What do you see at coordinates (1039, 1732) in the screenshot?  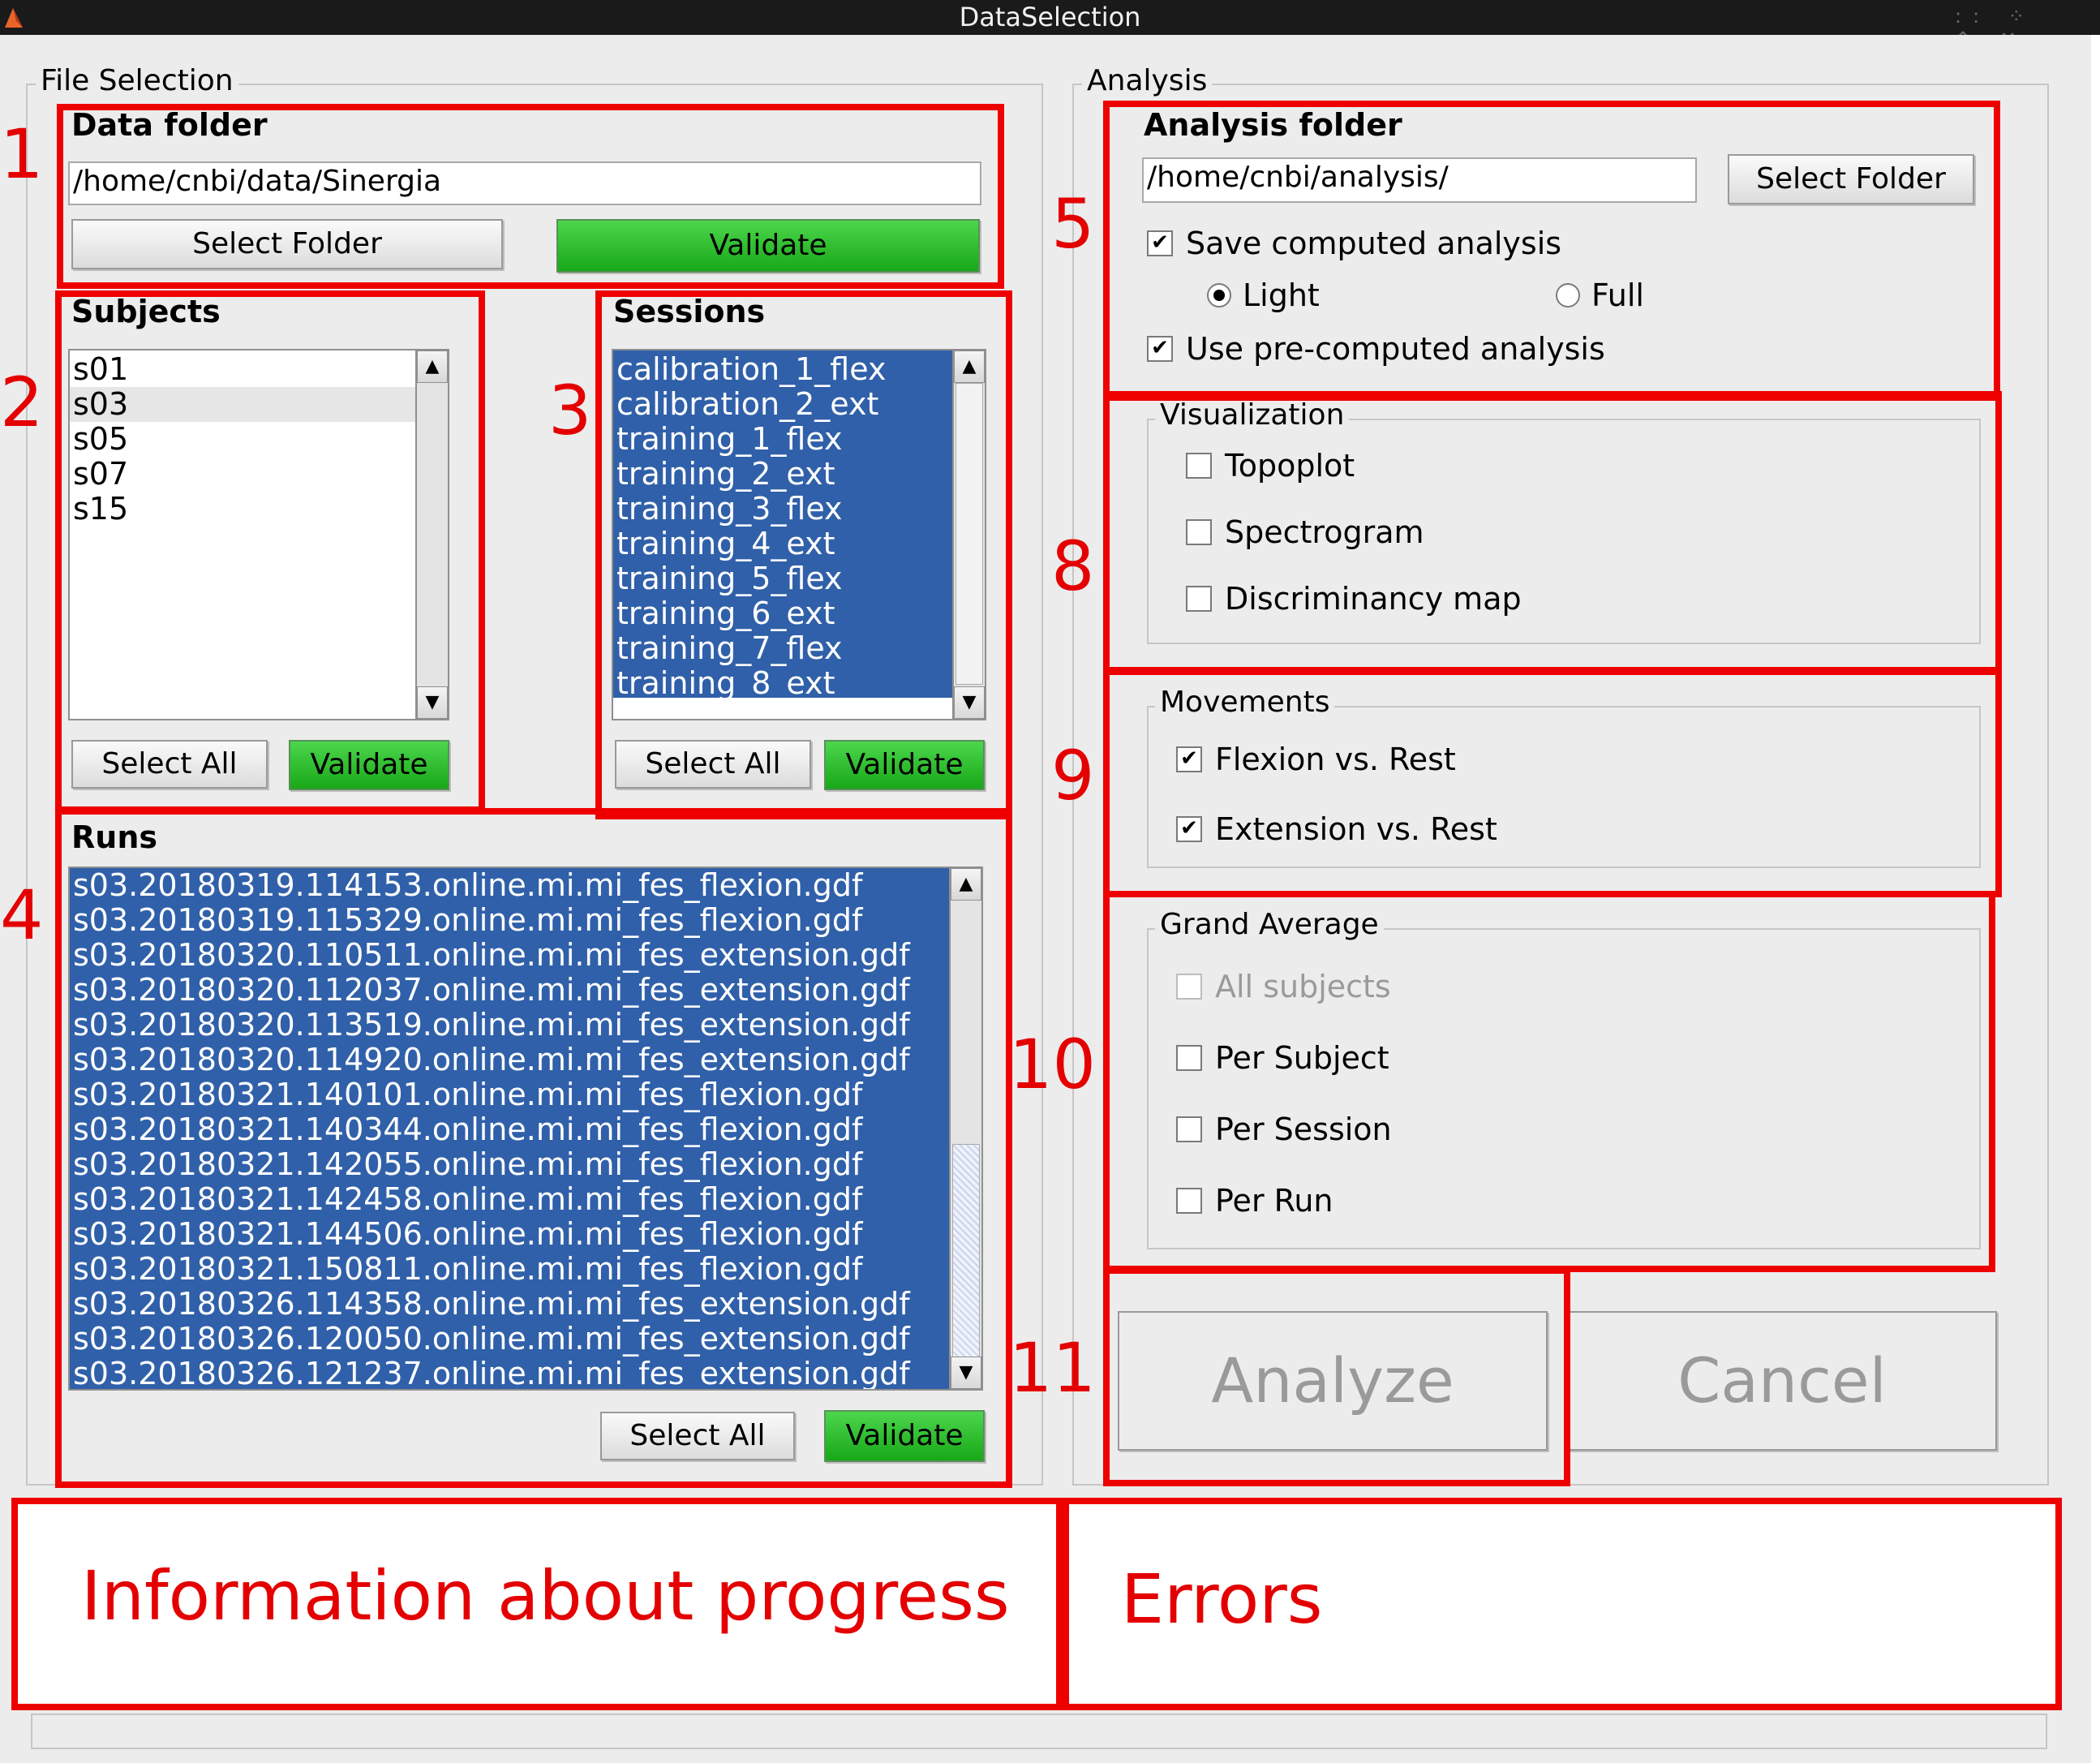 I see `status-bar` at bounding box center [1039, 1732].